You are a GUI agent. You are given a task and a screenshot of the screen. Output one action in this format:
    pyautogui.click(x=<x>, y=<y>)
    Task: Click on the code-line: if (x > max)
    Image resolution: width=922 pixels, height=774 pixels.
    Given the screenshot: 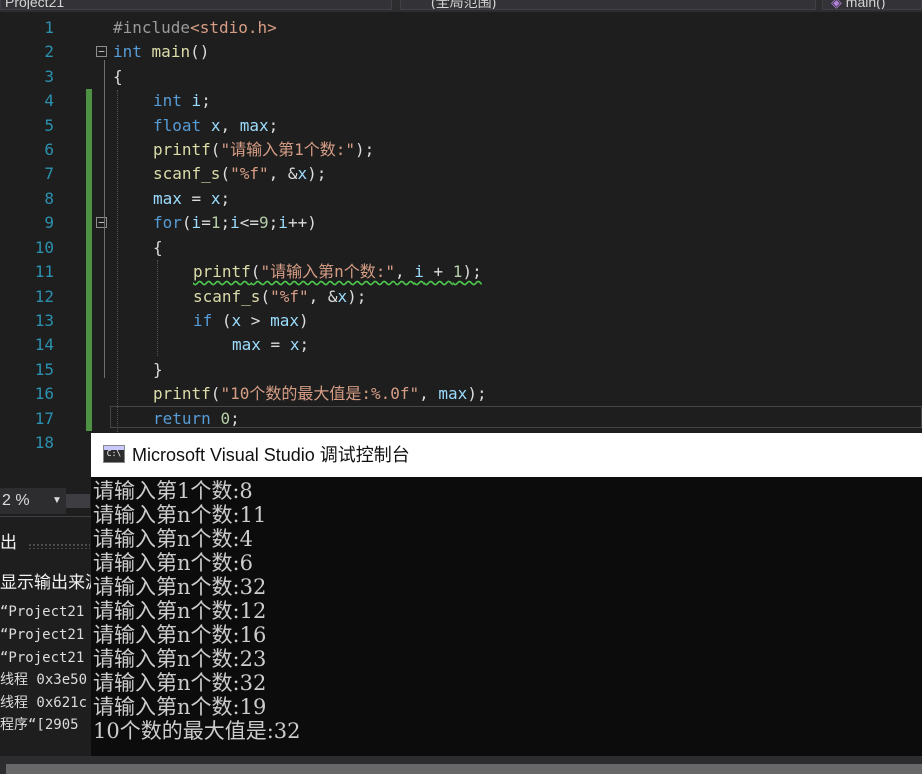 What is the action you would take?
    pyautogui.click(x=251, y=320)
    